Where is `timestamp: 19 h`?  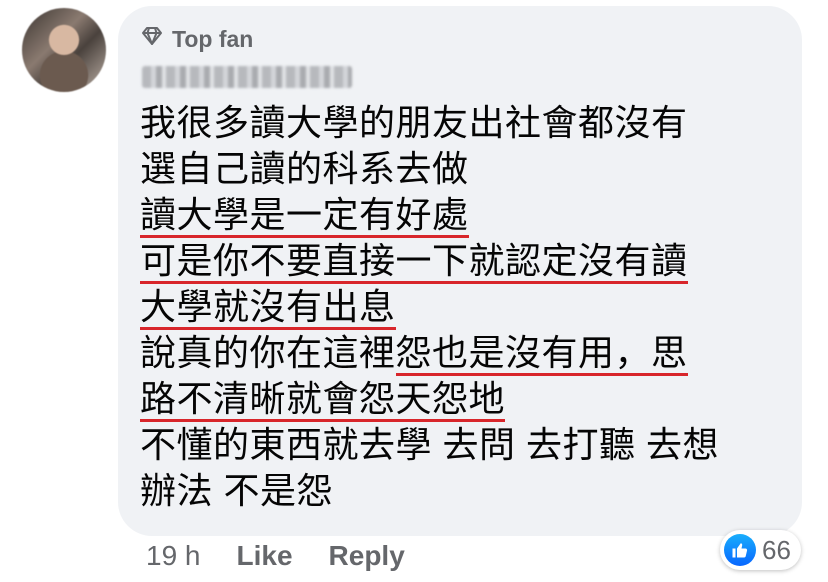
timestamp: 19 h is located at coordinates (173, 556).